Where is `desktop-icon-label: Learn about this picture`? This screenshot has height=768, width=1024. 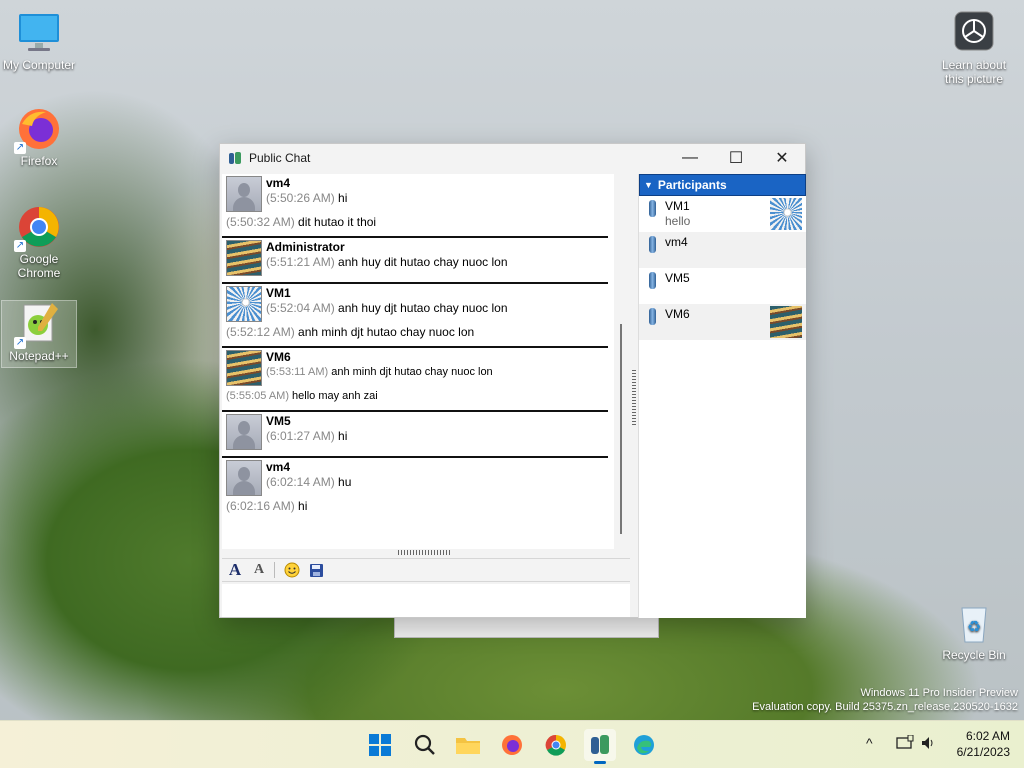 desktop-icon-label: Learn about this picture is located at coordinates (974, 72).